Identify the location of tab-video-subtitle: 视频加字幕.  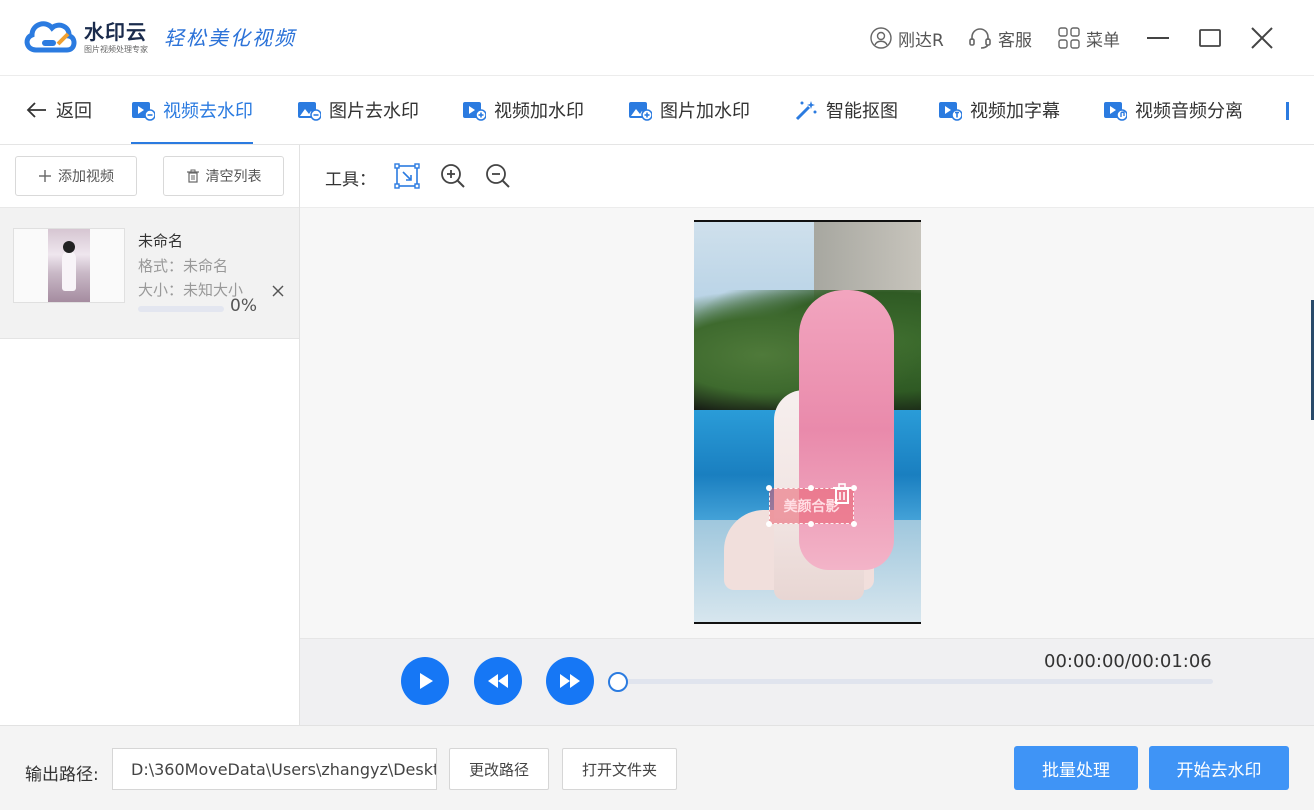
(999, 110).